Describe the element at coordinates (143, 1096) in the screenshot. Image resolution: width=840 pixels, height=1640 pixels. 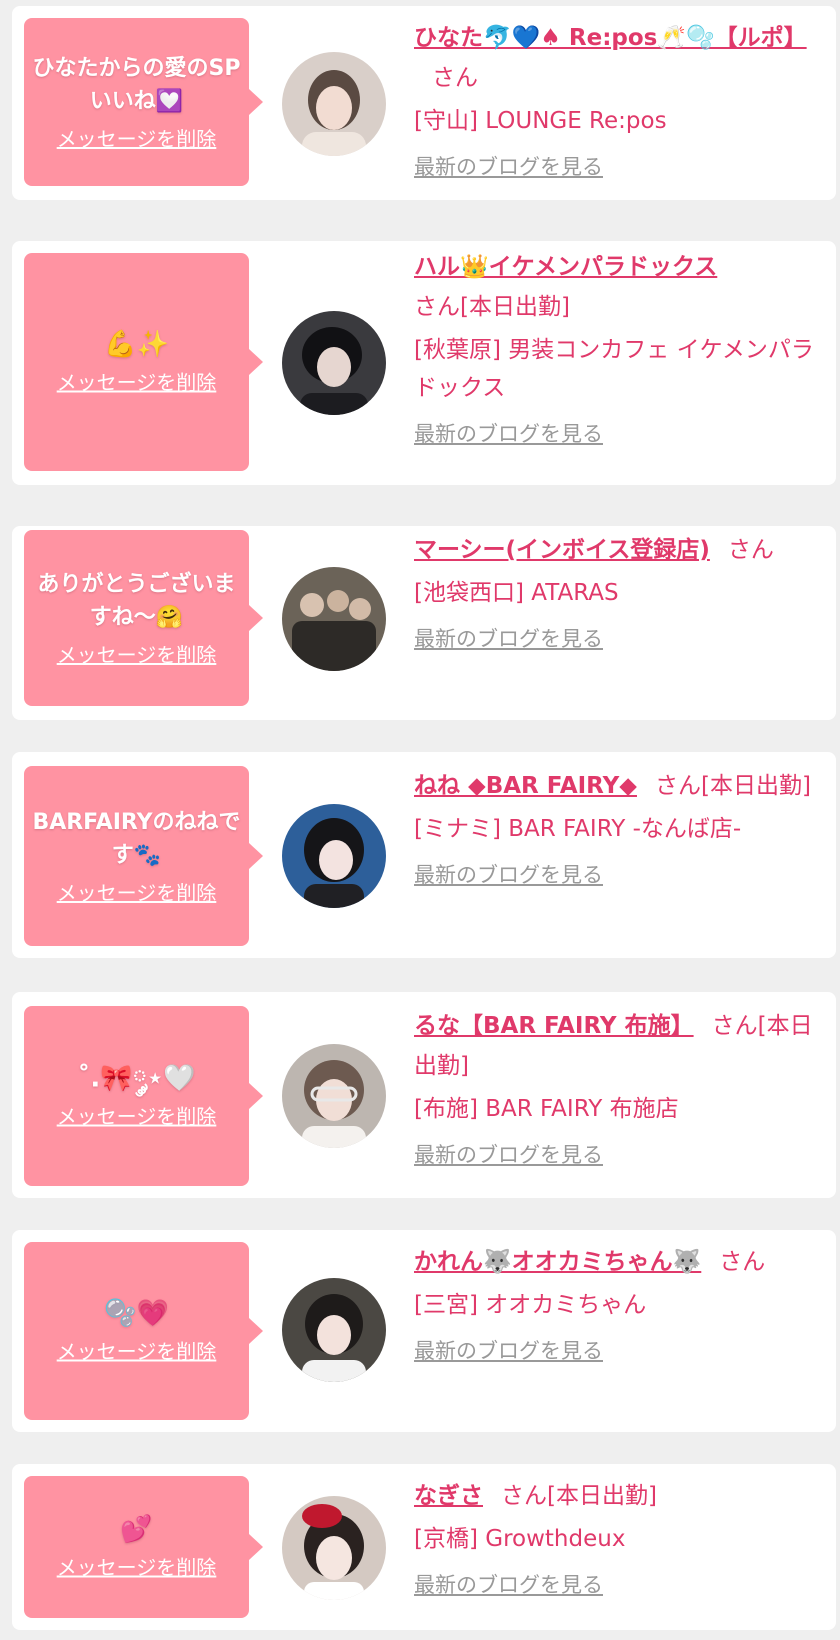
I see `message-bubble: ˚.🎀༘⋆🤍 メッセージを削除` at that location.